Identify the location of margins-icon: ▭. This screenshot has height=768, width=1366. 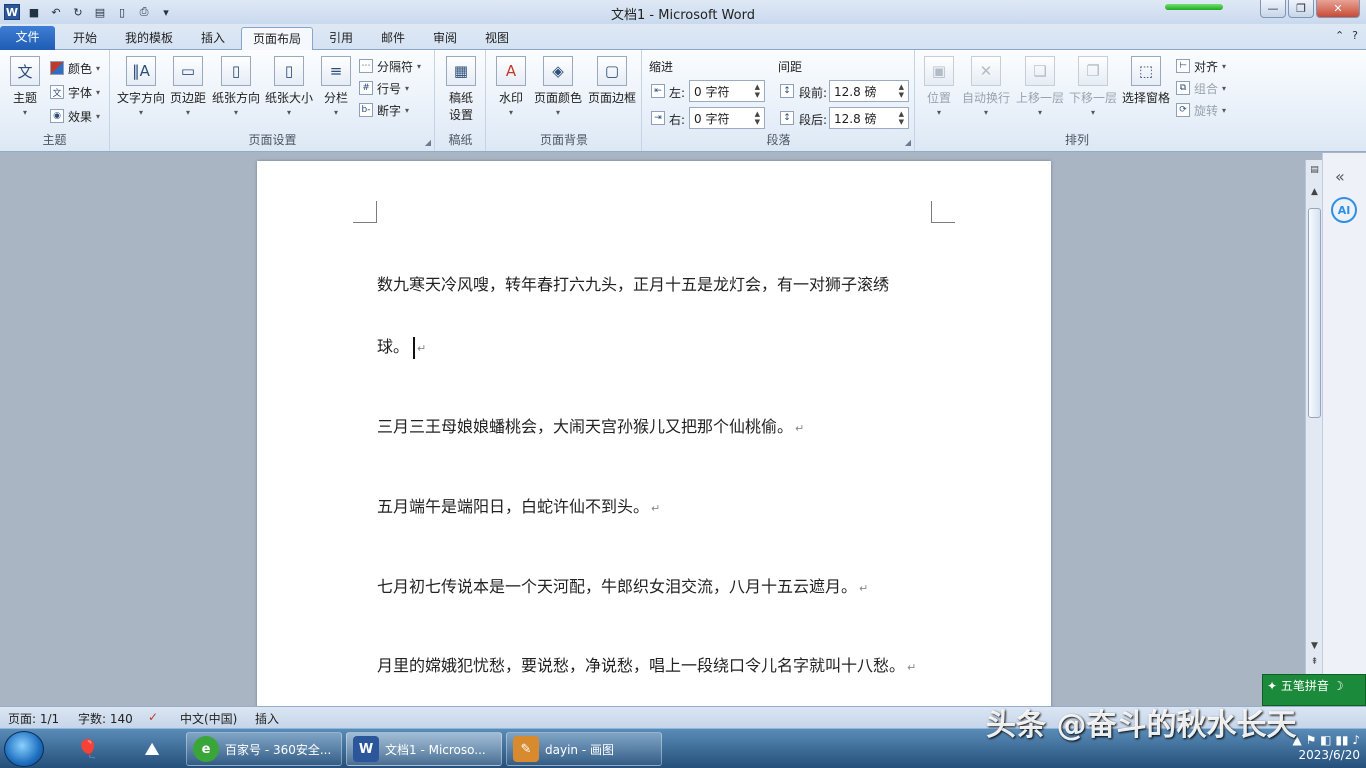
(188, 71).